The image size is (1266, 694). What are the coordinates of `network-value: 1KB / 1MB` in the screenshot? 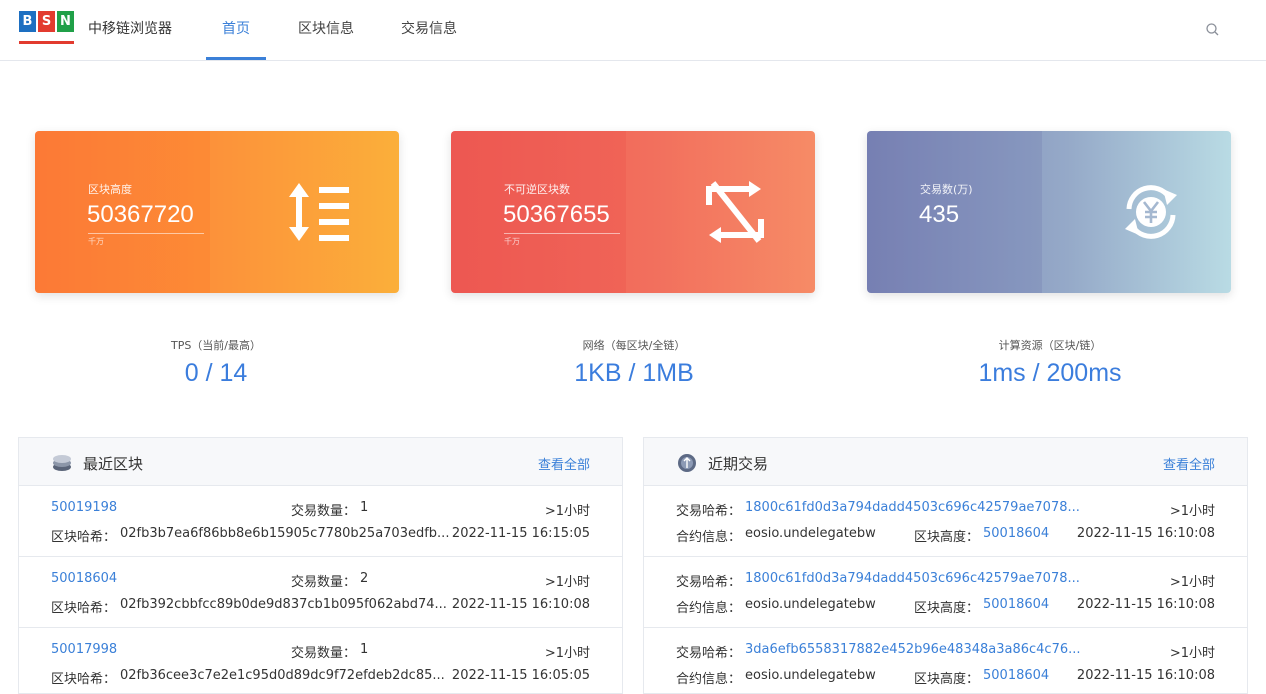 It's located at (634, 373).